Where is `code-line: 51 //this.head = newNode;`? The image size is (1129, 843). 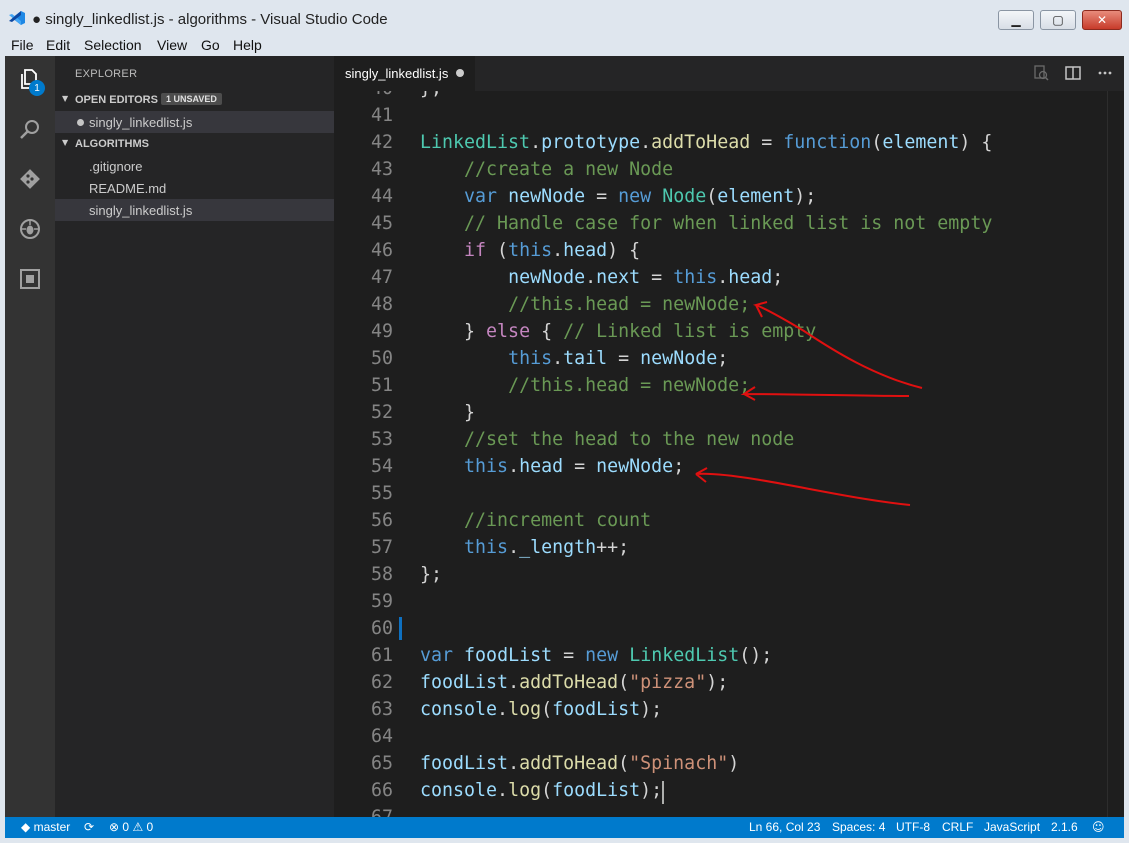 code-line: 51 //this.head = newNode; is located at coordinates (729, 385).